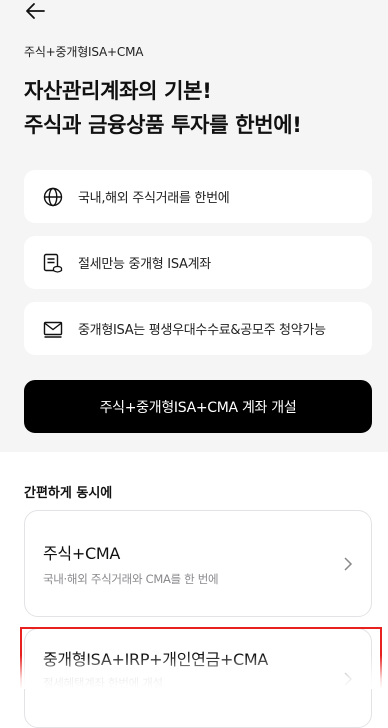  Describe the element at coordinates (53, 197) in the screenshot. I see `globe-icon` at that location.